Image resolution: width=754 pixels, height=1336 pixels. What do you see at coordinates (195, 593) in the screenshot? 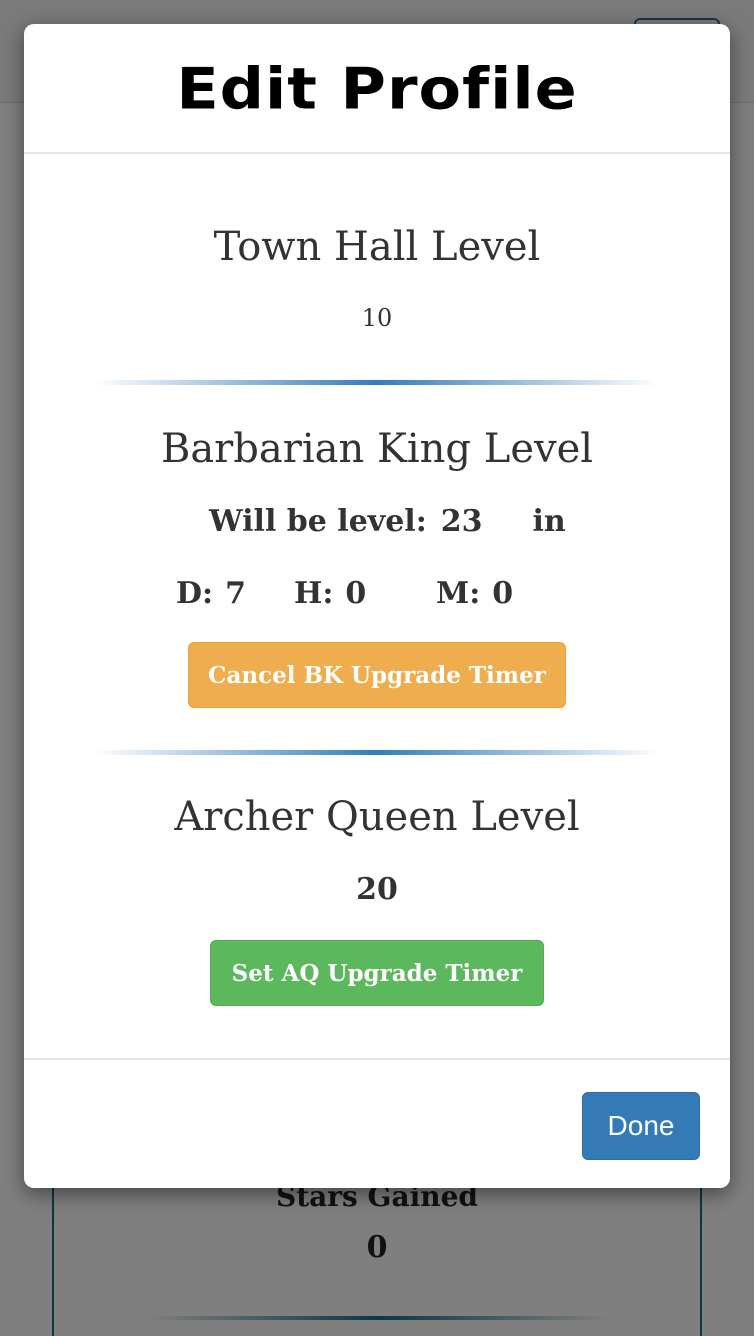
I see `bk-days-label: D:` at bounding box center [195, 593].